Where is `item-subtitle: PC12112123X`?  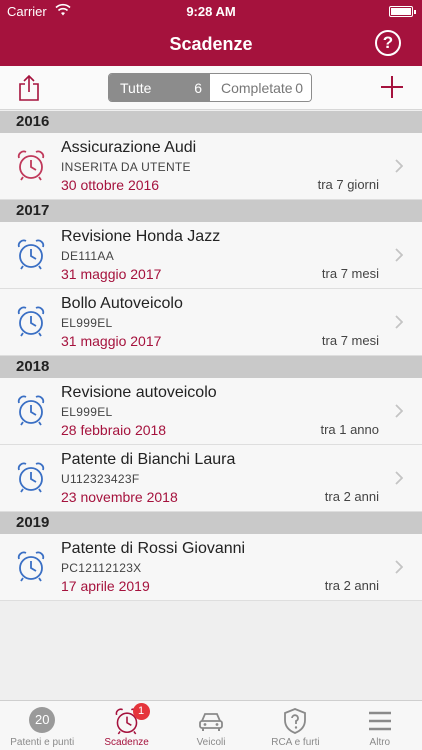
item-subtitle: PC12112123X is located at coordinates (101, 568).